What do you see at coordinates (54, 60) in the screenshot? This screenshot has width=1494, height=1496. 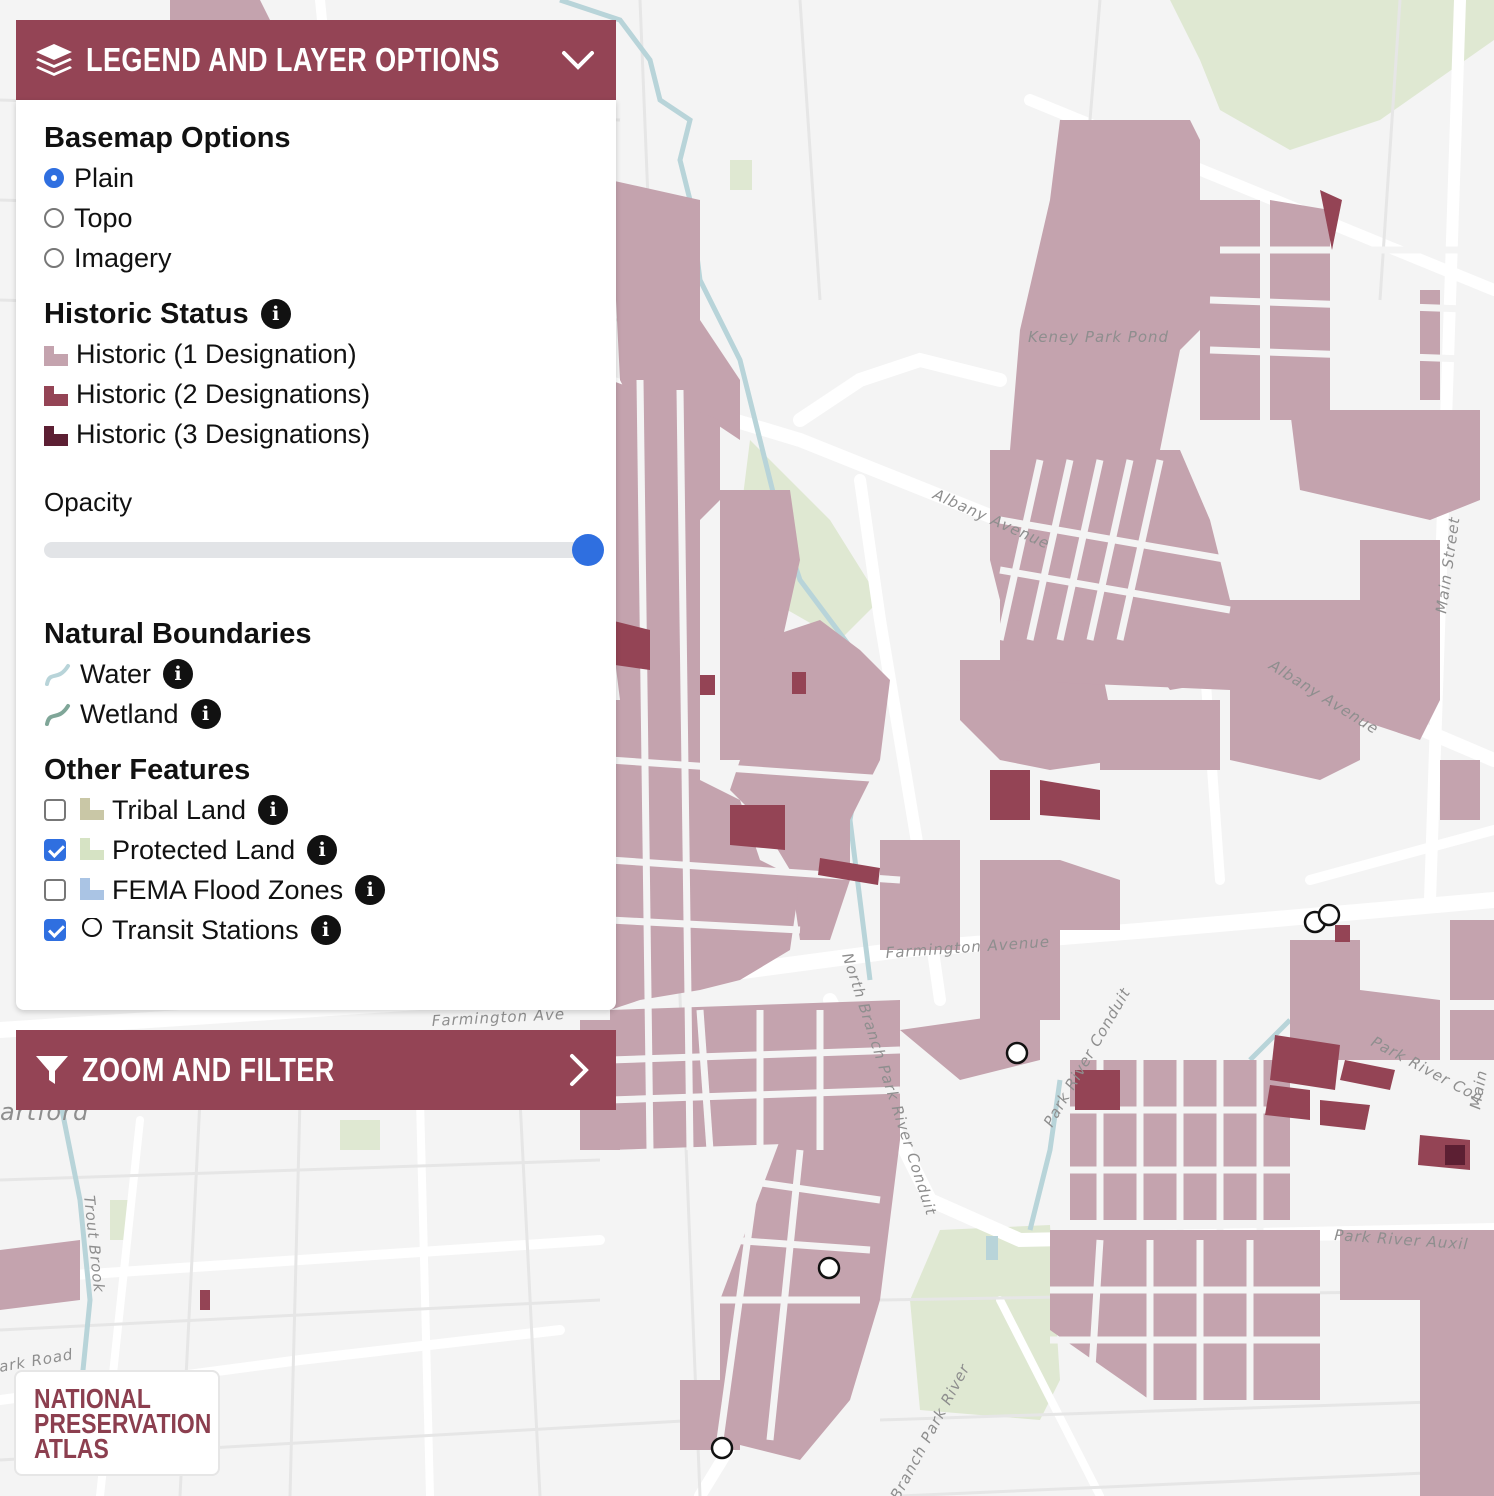 I see `layers-icon` at bounding box center [54, 60].